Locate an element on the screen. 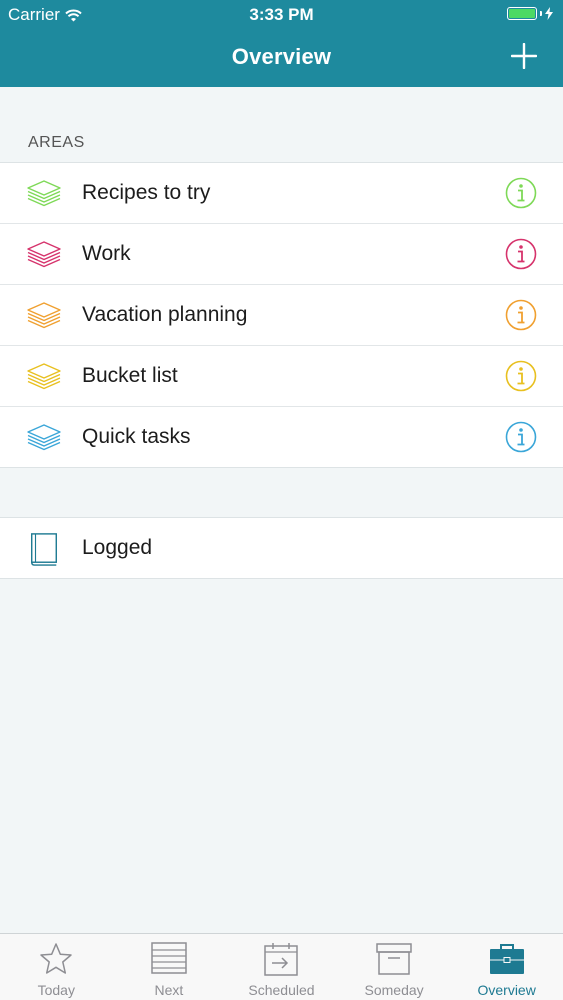 The width and height of the screenshot is (563, 1000). page-title: Overview is located at coordinates (281, 56).